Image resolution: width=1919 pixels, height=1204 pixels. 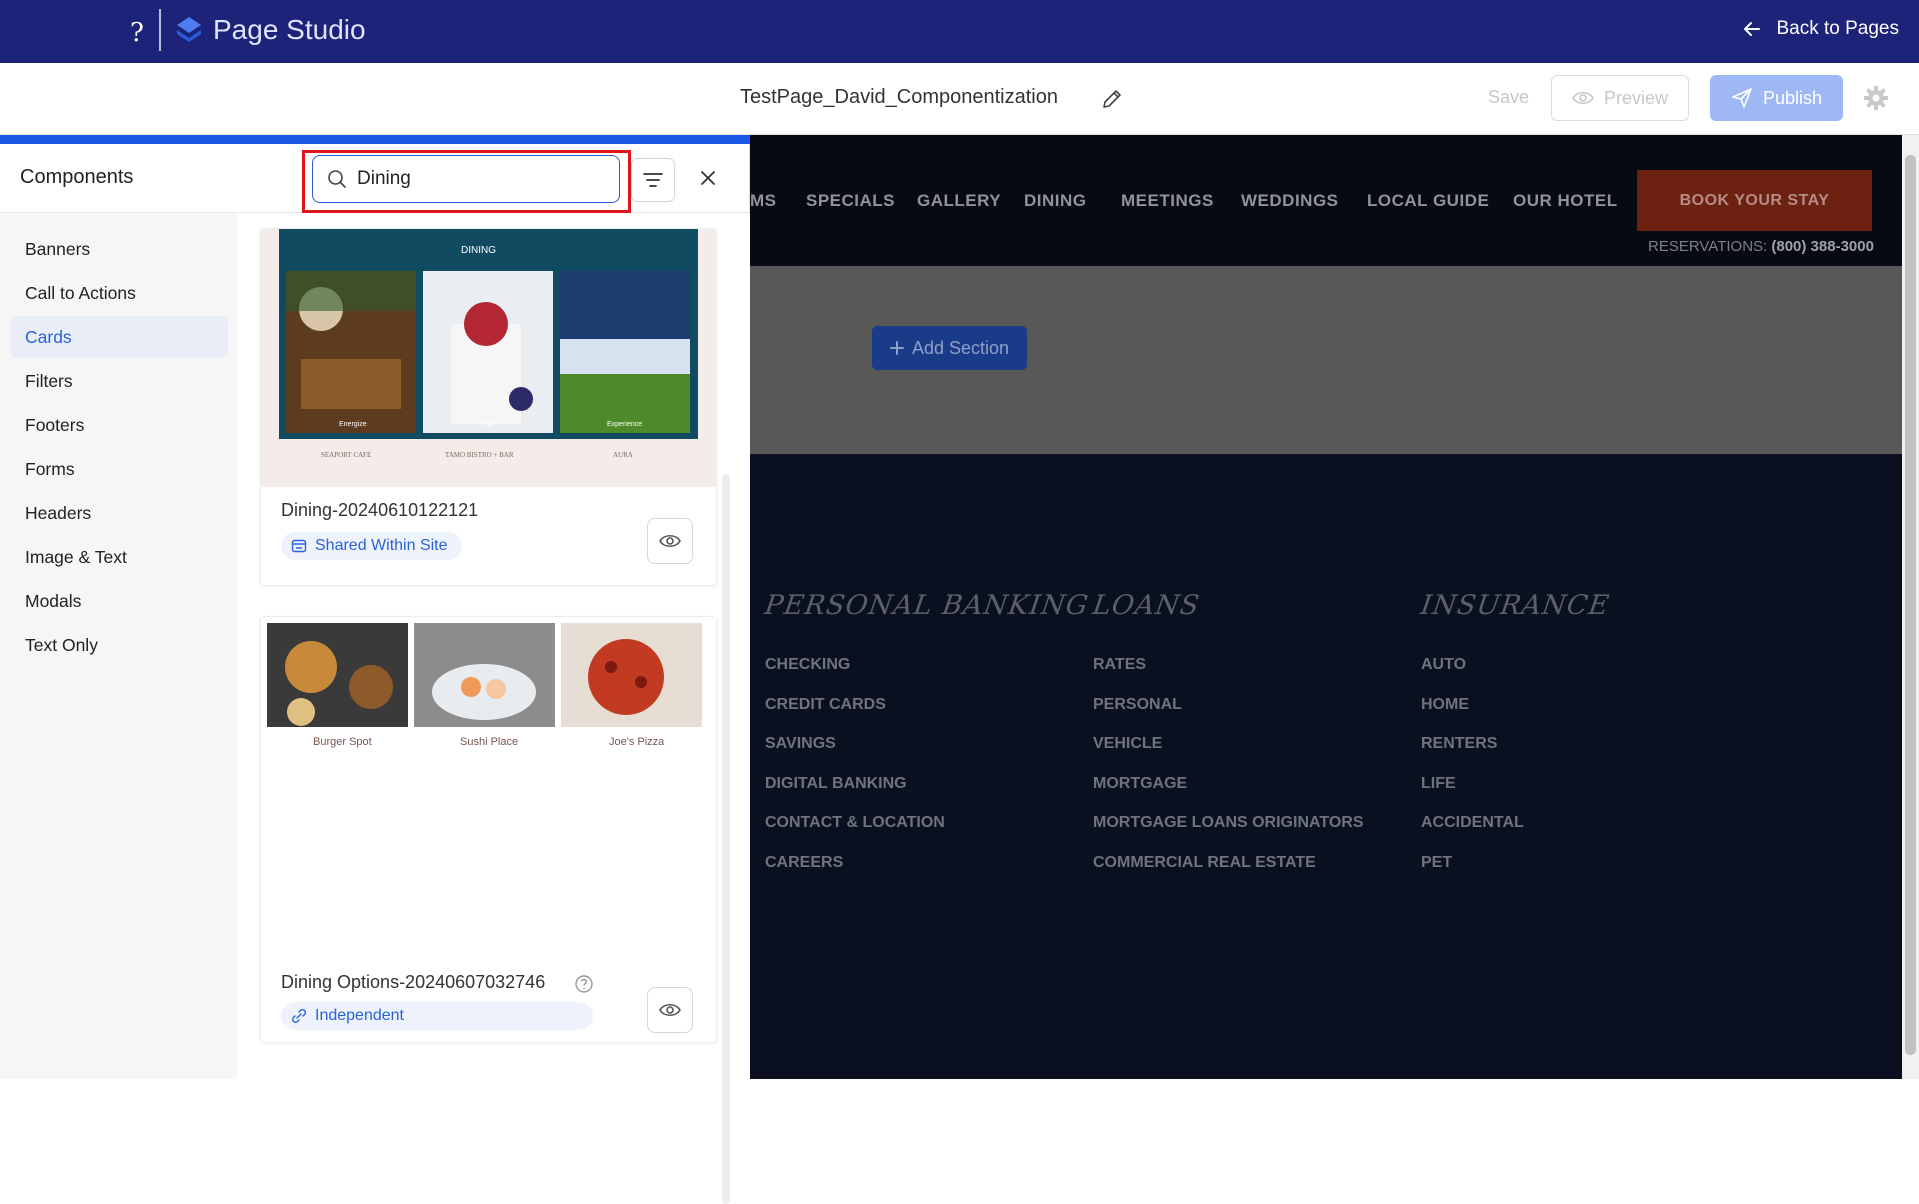 I want to click on reservations-text: RESERVATIONS: (800) 388-3000, so click(x=1761, y=246).